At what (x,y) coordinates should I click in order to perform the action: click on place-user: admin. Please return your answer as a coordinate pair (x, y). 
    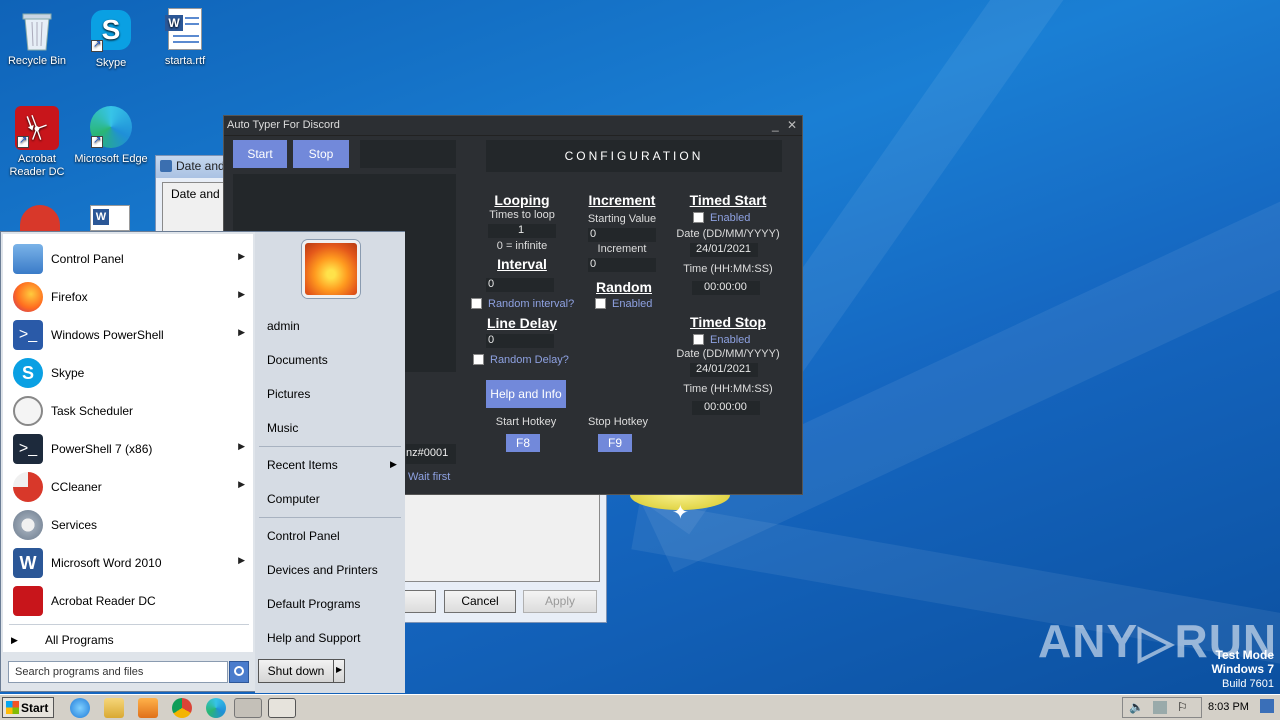
    Looking at the image, I should click on (283, 326).